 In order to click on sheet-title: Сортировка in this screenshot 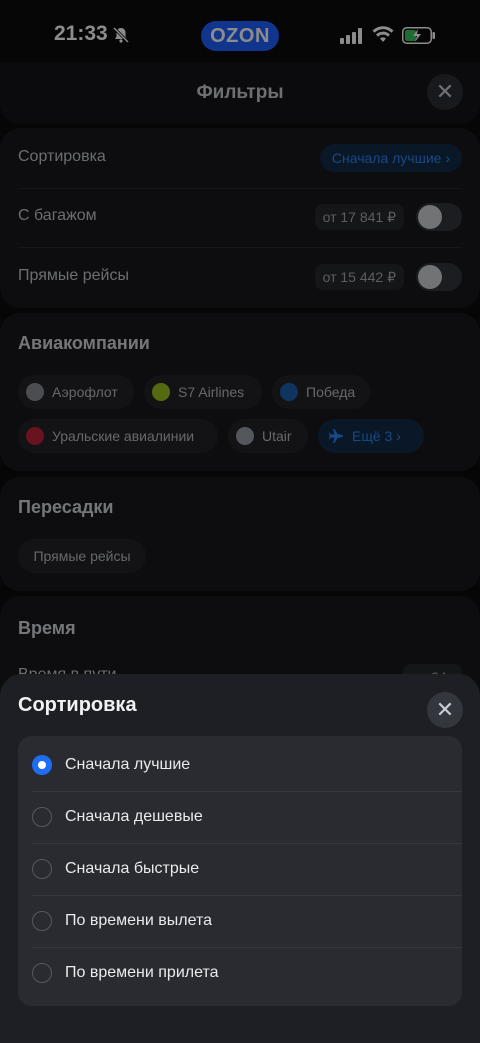, I will do `click(77, 705)`.